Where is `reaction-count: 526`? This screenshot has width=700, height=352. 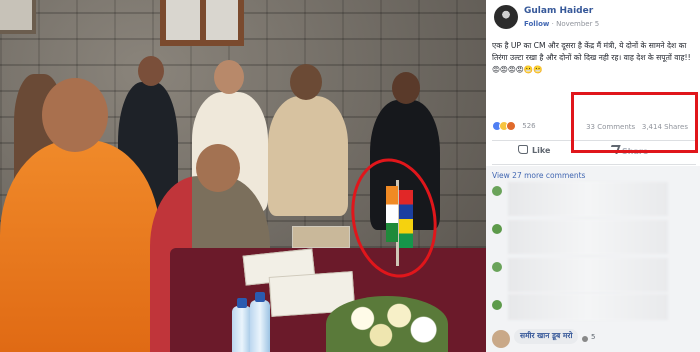
reaction-count: 526 is located at coordinates (528, 126).